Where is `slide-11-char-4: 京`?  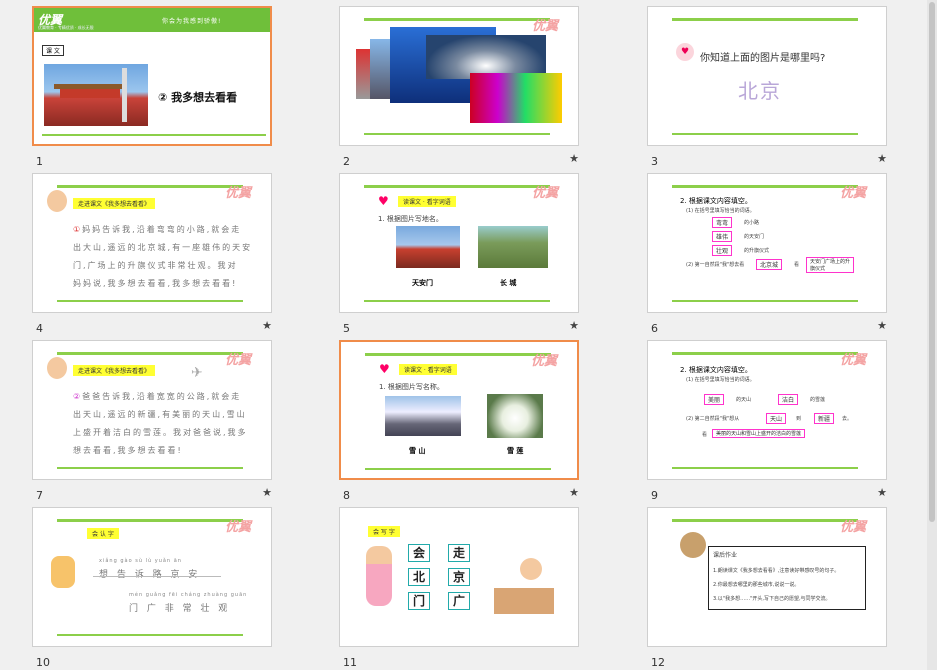 slide-11-char-4: 京 is located at coordinates (459, 577).